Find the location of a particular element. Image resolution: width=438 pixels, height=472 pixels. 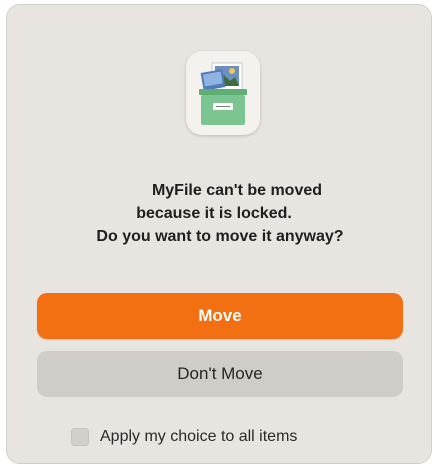

move-button-label: Move is located at coordinates (220, 315).